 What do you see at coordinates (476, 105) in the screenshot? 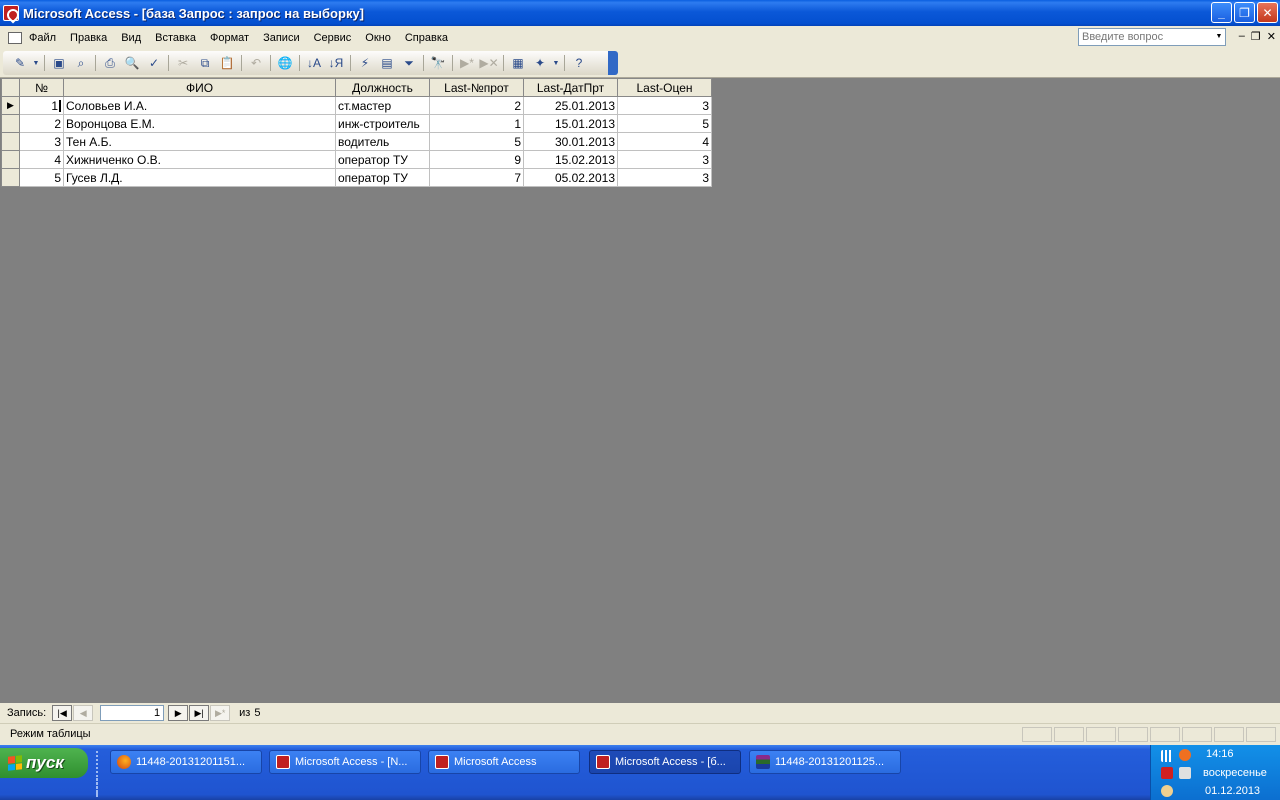
I see `cell-protocol-number: 2` at bounding box center [476, 105].